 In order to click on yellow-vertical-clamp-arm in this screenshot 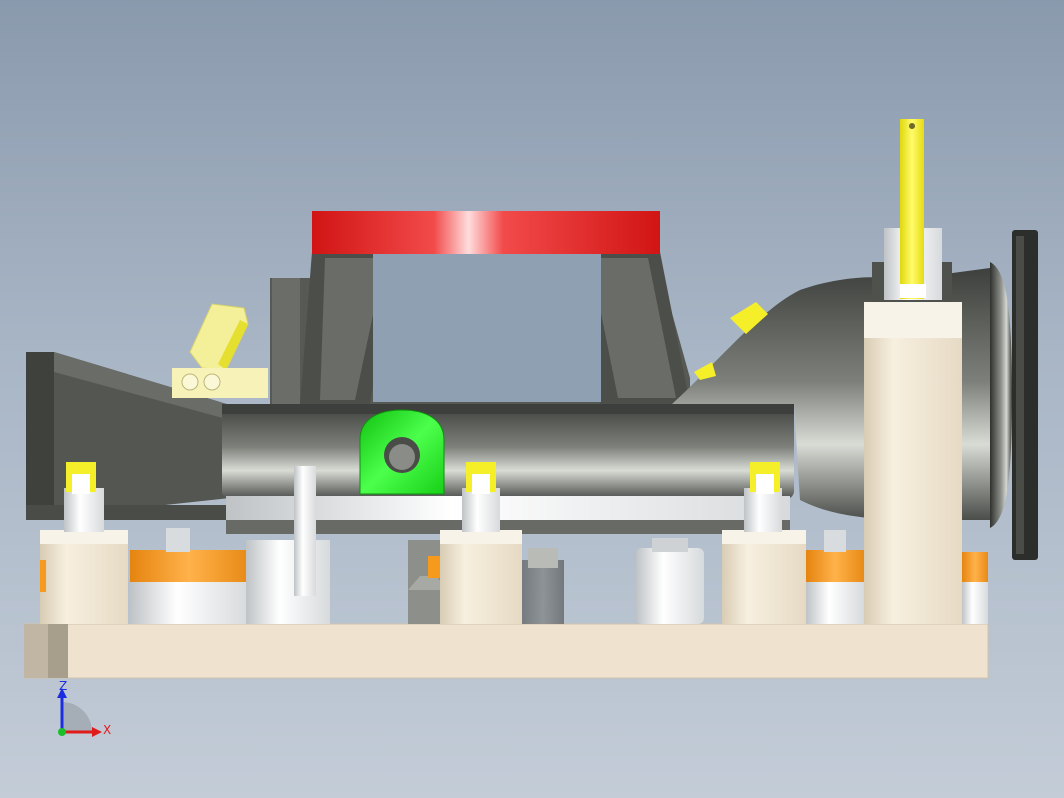, I will do `click(913, 209)`.